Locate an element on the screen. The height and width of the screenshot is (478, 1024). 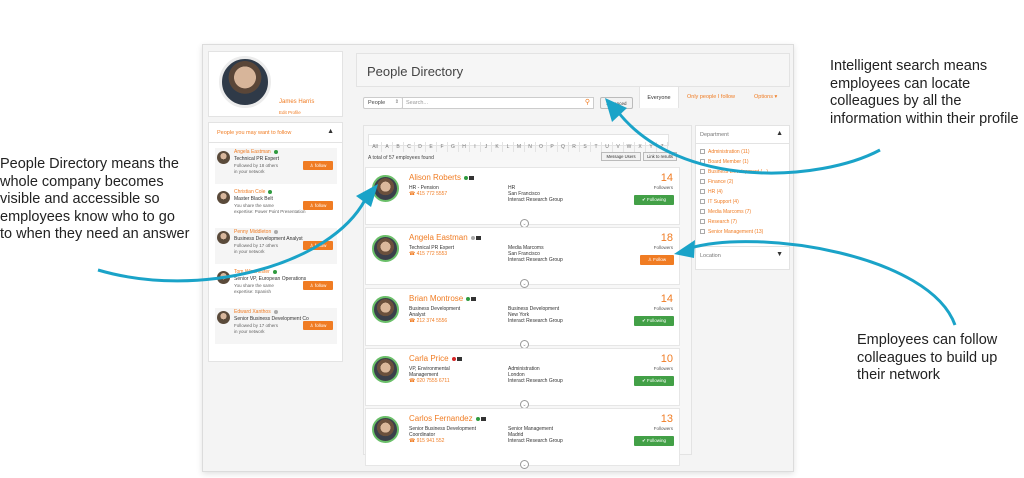
letter-filter-p: P is located at coordinates (552, 147).